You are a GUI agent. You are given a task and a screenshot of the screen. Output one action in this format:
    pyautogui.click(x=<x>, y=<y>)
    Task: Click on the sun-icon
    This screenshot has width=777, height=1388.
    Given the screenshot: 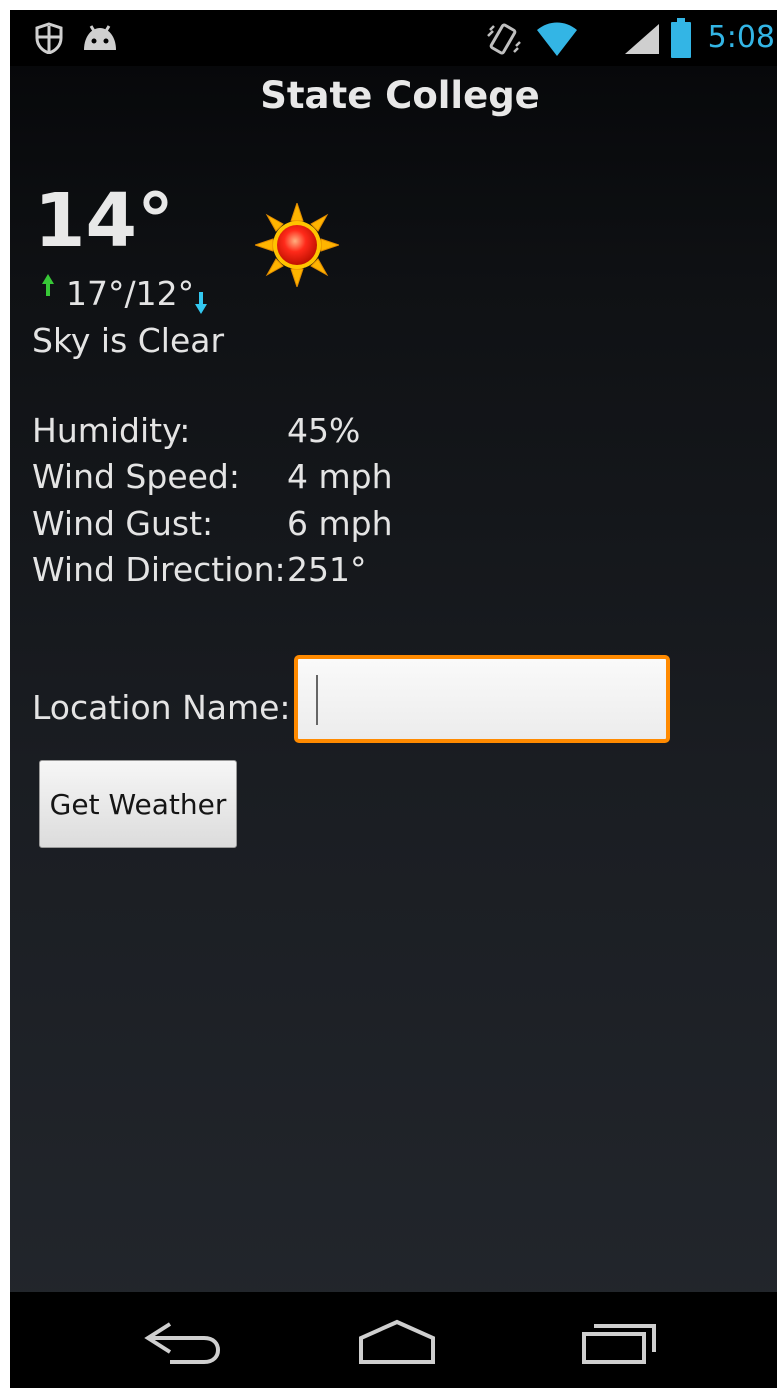 What is the action you would take?
    pyautogui.click(x=297, y=245)
    